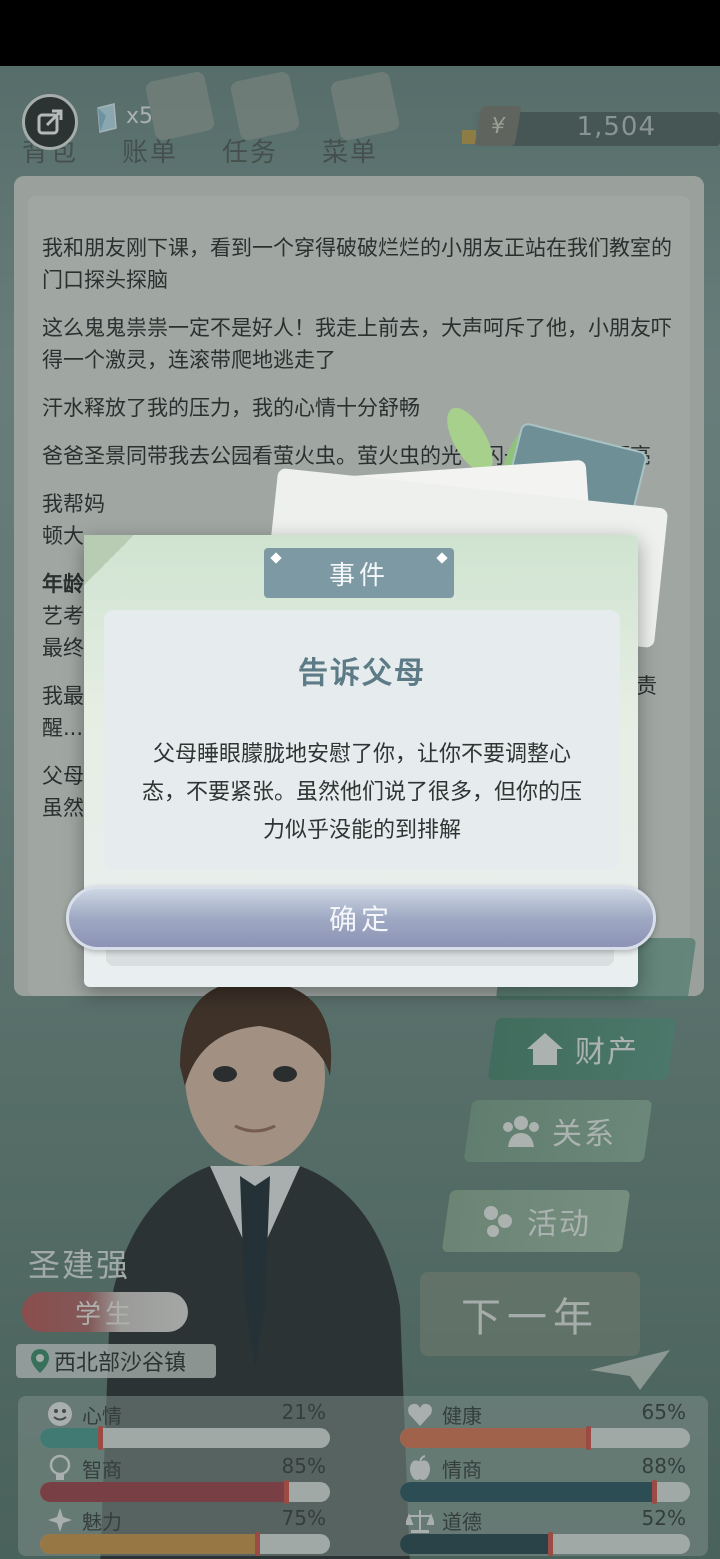 Image resolution: width=720 pixels, height=1559 pixels. I want to click on corner-fold, so click(109, 560).